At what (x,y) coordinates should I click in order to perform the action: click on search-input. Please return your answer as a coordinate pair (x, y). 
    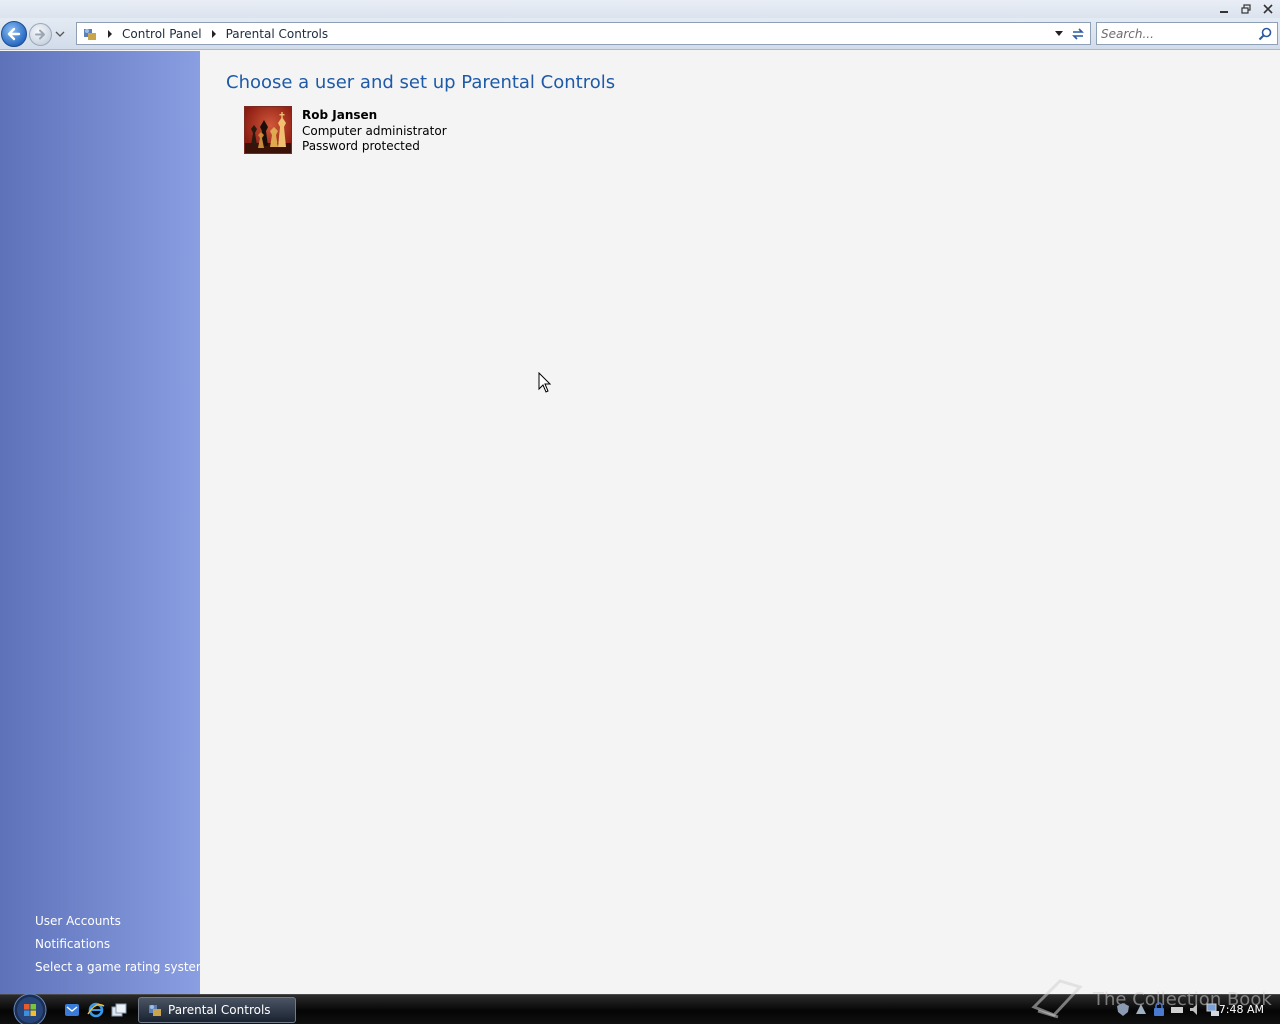
    Looking at the image, I should click on (1176, 33).